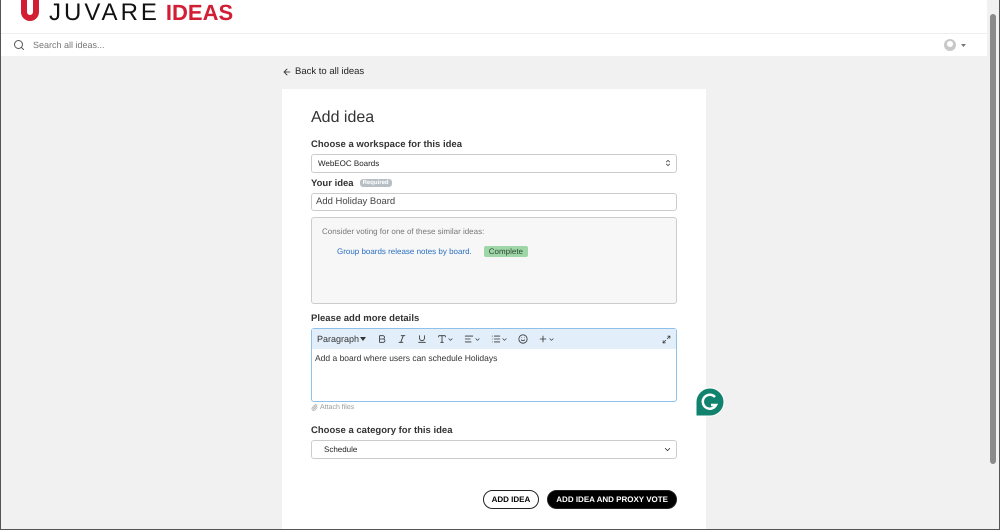  What do you see at coordinates (612, 499) in the screenshot?
I see `submit-button: ADD IDEA AND PROXY VOTE` at bounding box center [612, 499].